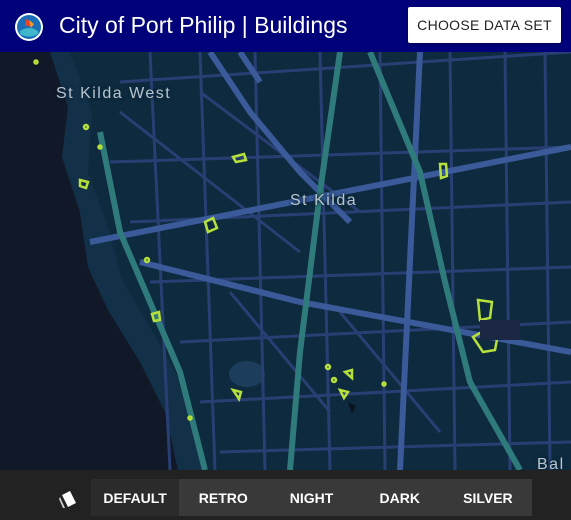 The width and height of the screenshot is (571, 520). I want to click on style-button-night: NIGHT, so click(311, 497).